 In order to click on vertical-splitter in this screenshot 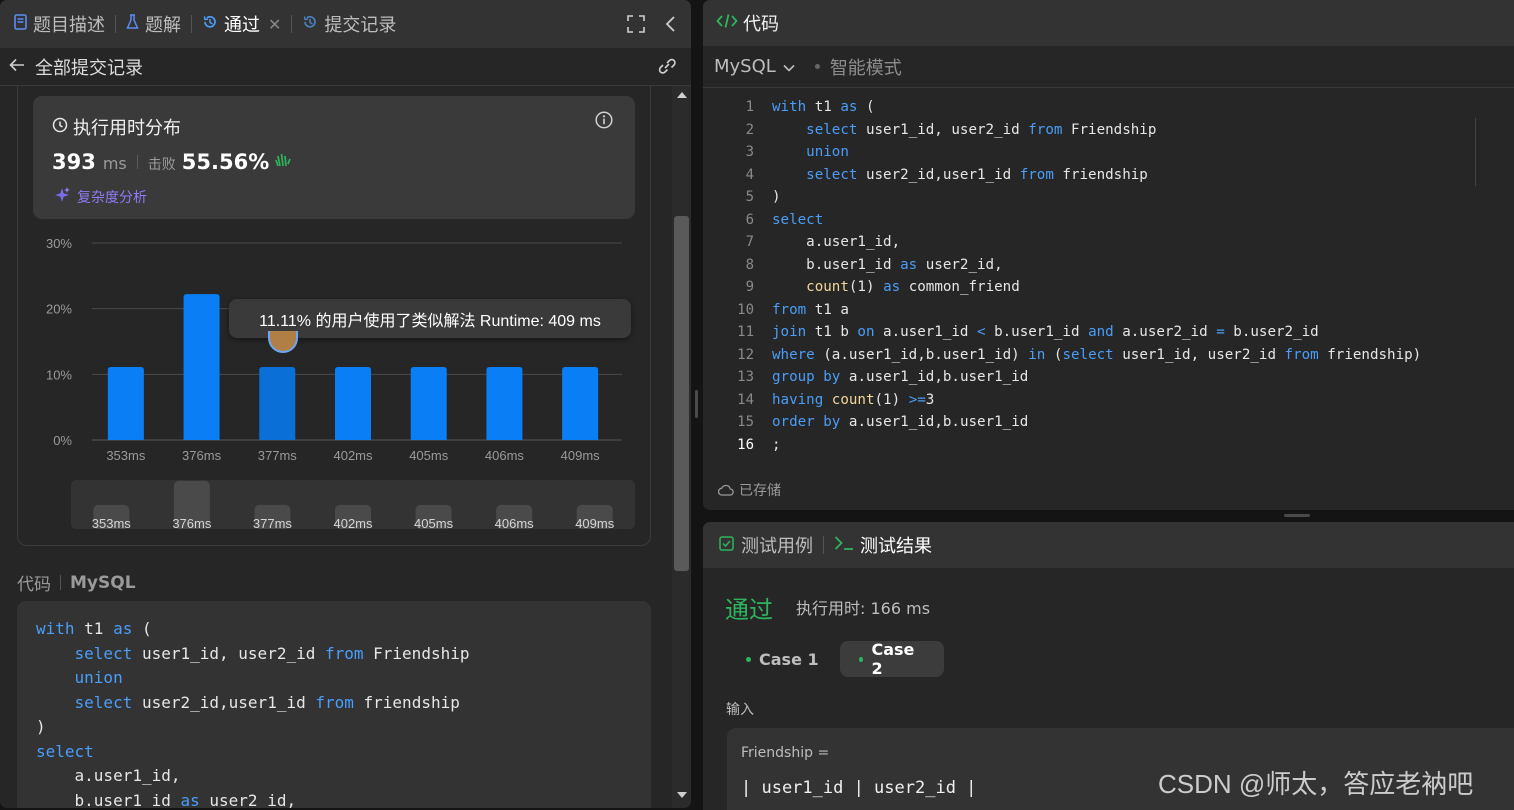, I will do `click(696, 404)`.